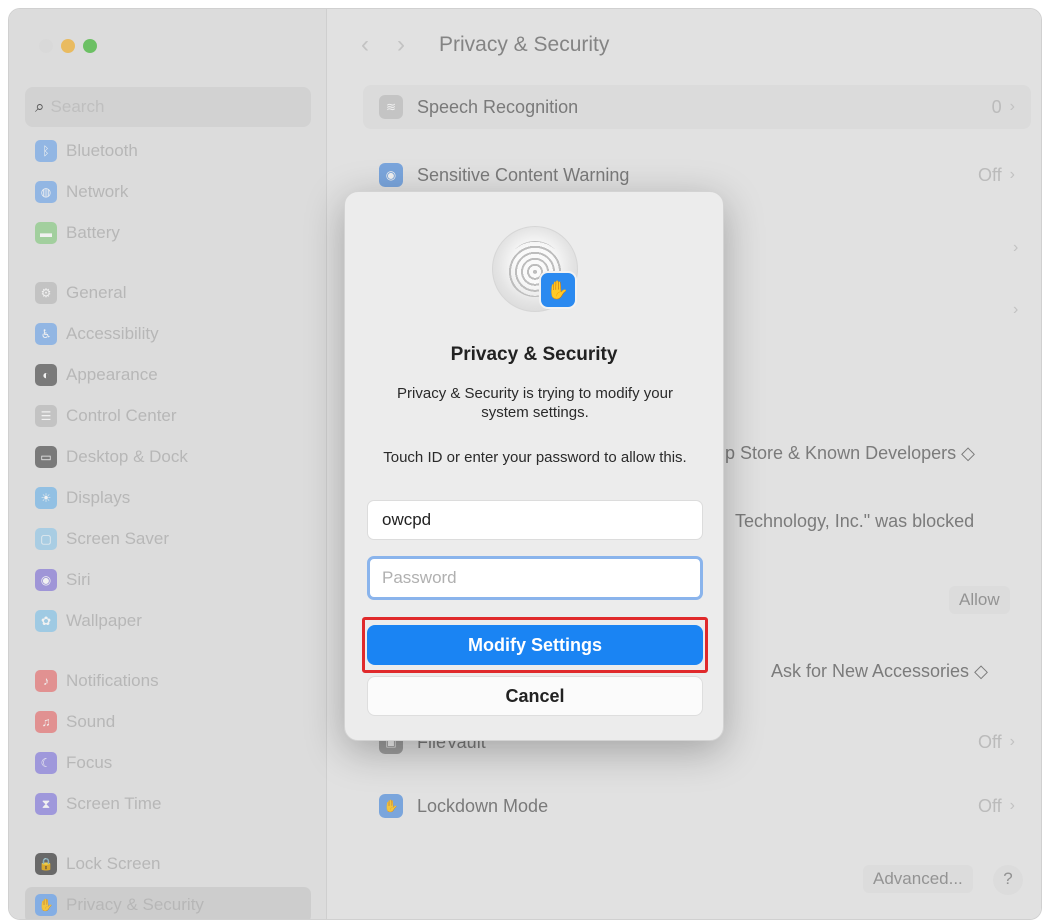 The image size is (1048, 924). Describe the element at coordinates (391, 175) in the screenshot. I see `eye-icon: ◉` at that location.